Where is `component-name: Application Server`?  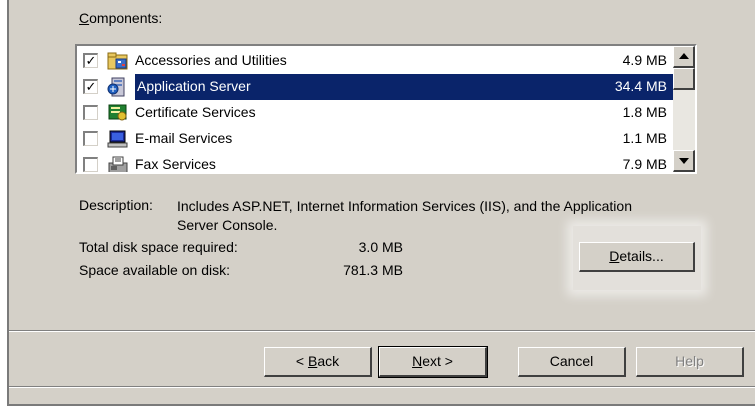 component-name: Application Server is located at coordinates (194, 86).